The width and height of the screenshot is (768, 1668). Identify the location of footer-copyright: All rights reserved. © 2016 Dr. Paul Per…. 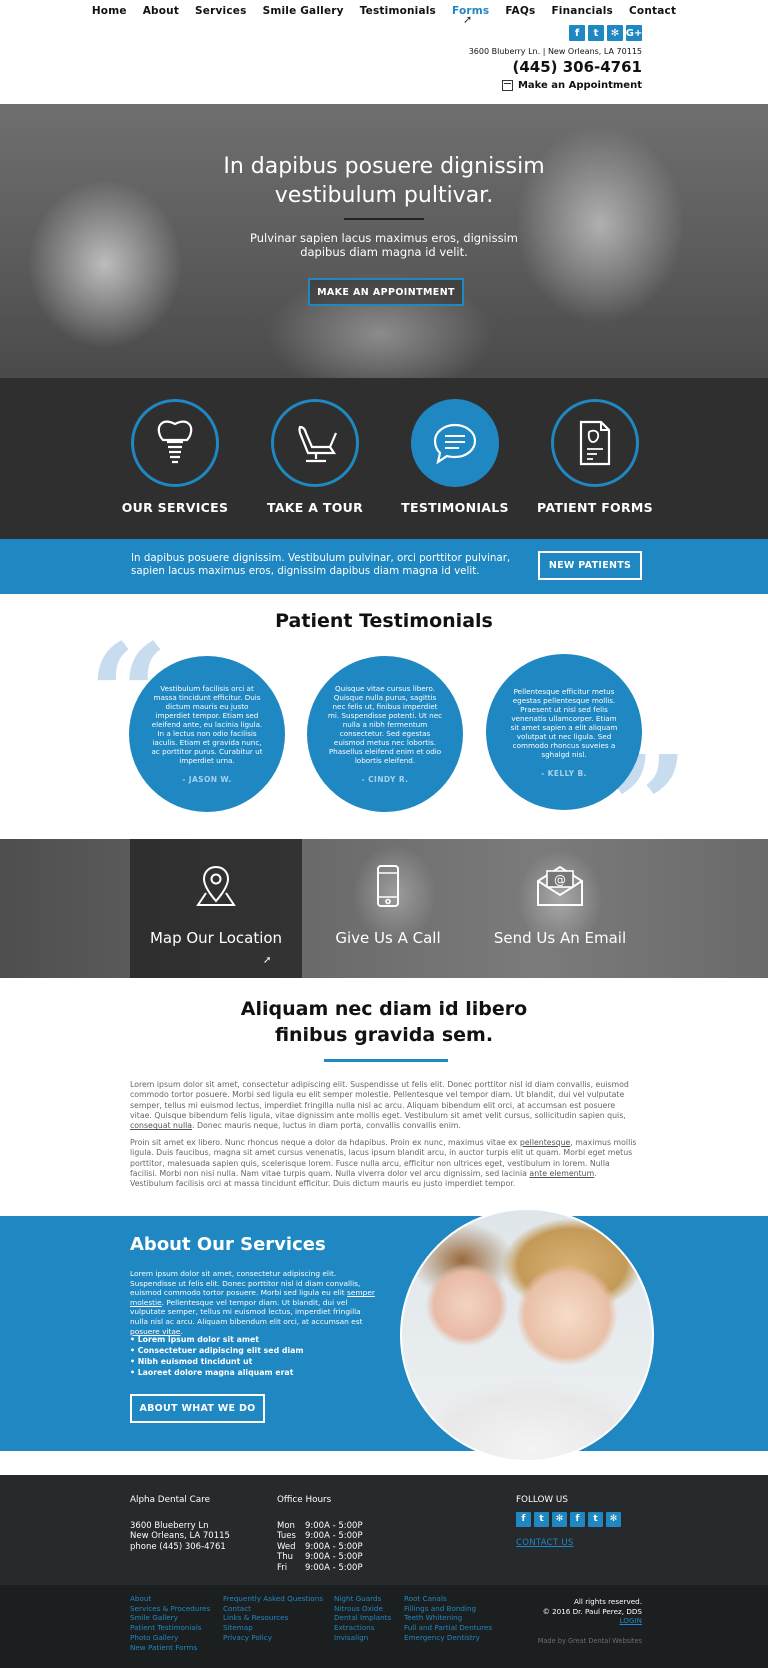
(592, 1611).